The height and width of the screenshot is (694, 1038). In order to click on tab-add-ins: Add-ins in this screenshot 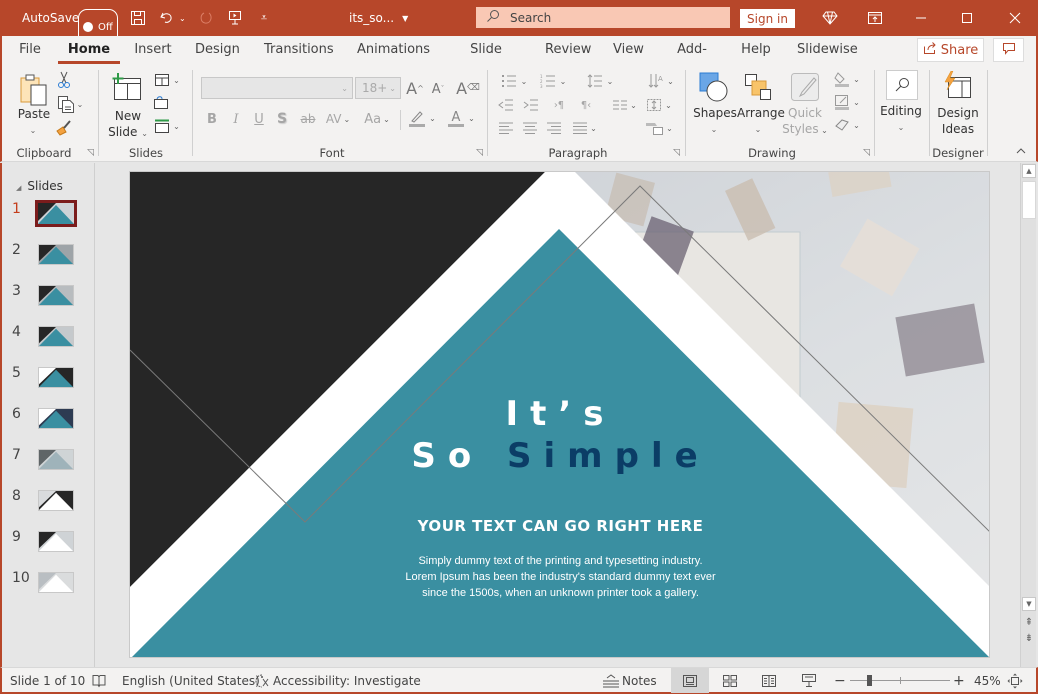, I will do `click(692, 60)`.